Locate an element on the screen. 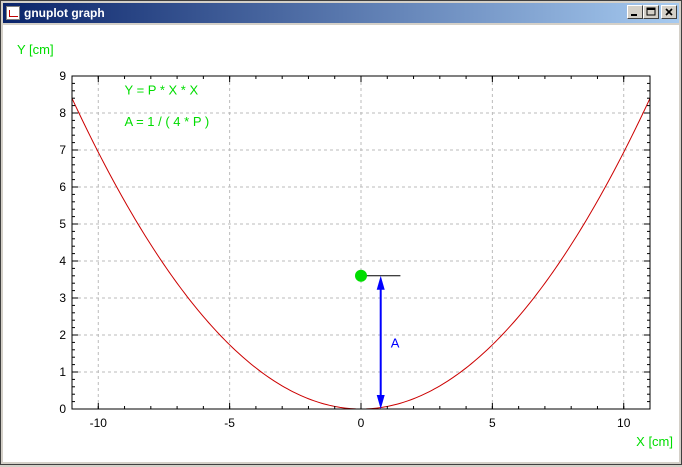 Image resolution: width=682 pixels, height=467 pixels. tick-label-y: 6 is located at coordinates (62, 187).